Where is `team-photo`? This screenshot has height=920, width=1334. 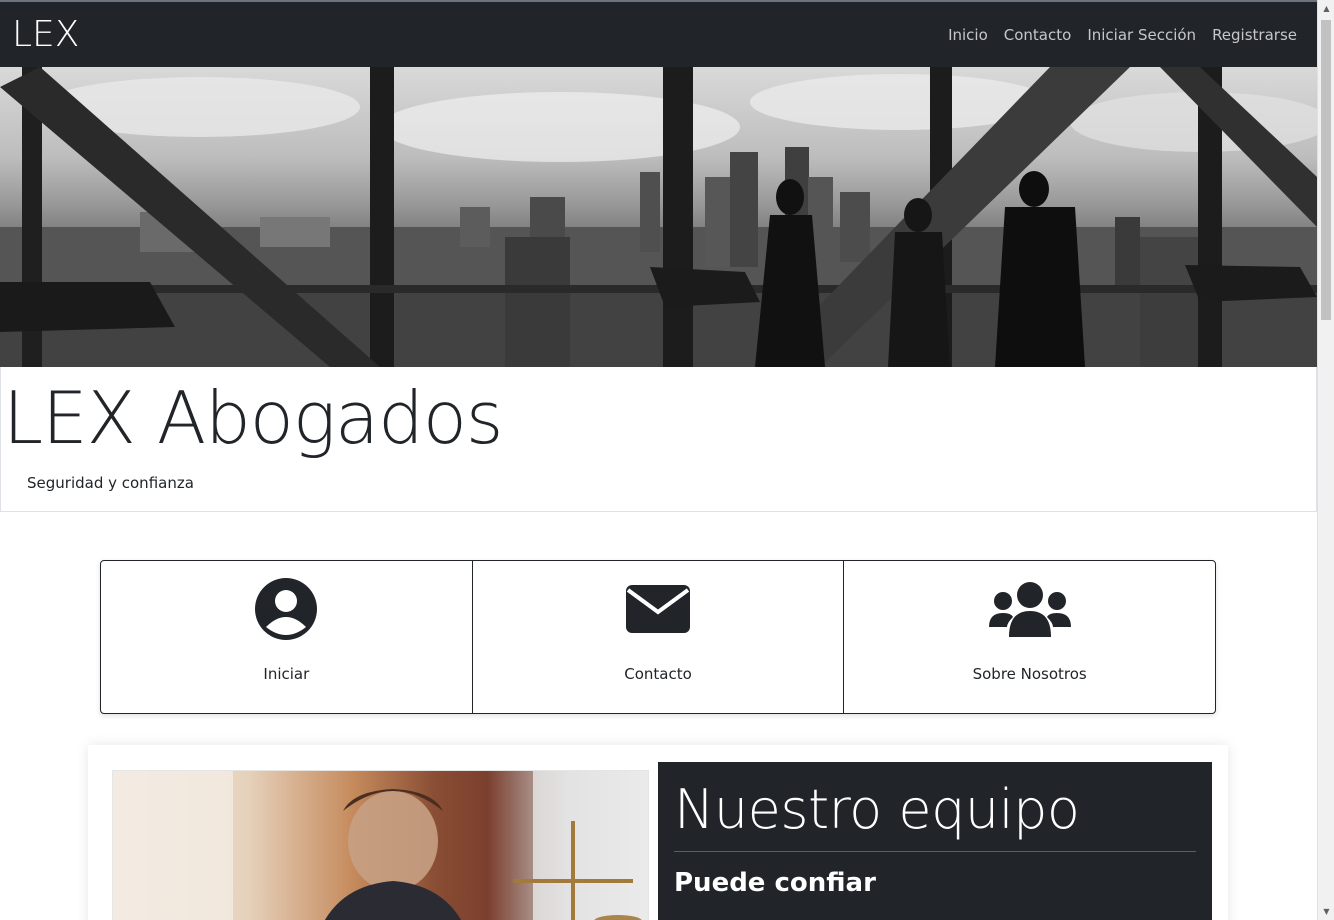 team-photo is located at coordinates (380, 845).